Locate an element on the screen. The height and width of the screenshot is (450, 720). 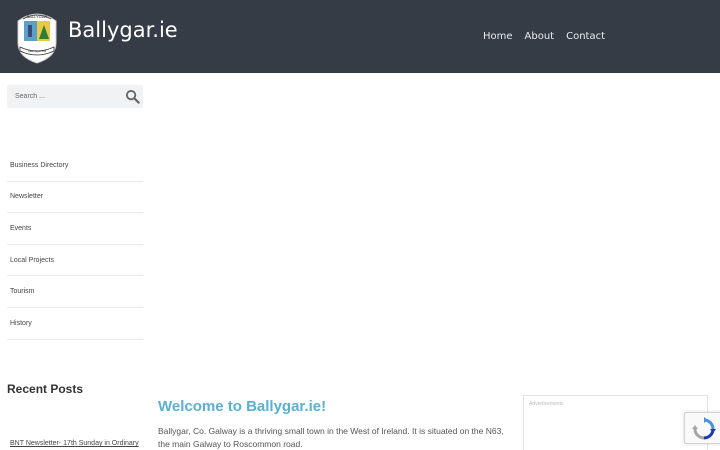
search-icon is located at coordinates (132, 96).